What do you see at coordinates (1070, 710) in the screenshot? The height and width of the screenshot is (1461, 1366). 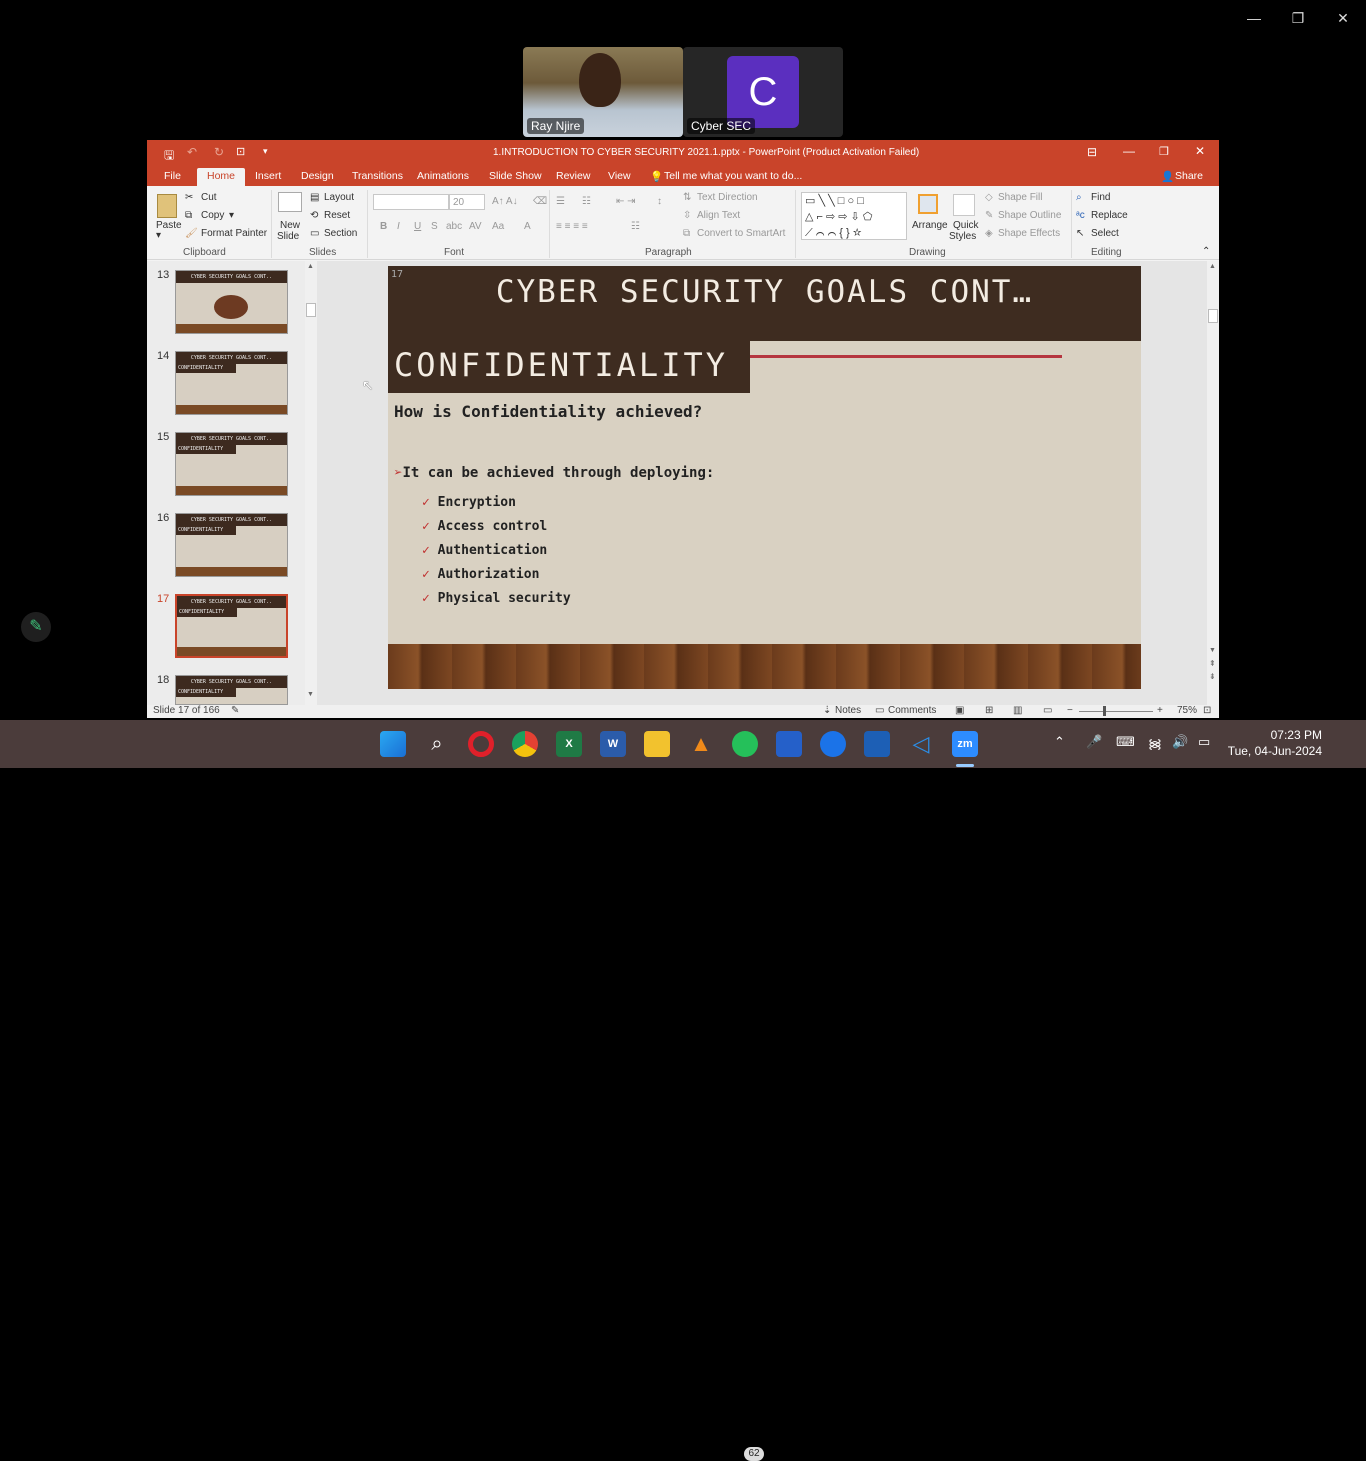 I see `zoom-out-icon: −` at bounding box center [1070, 710].